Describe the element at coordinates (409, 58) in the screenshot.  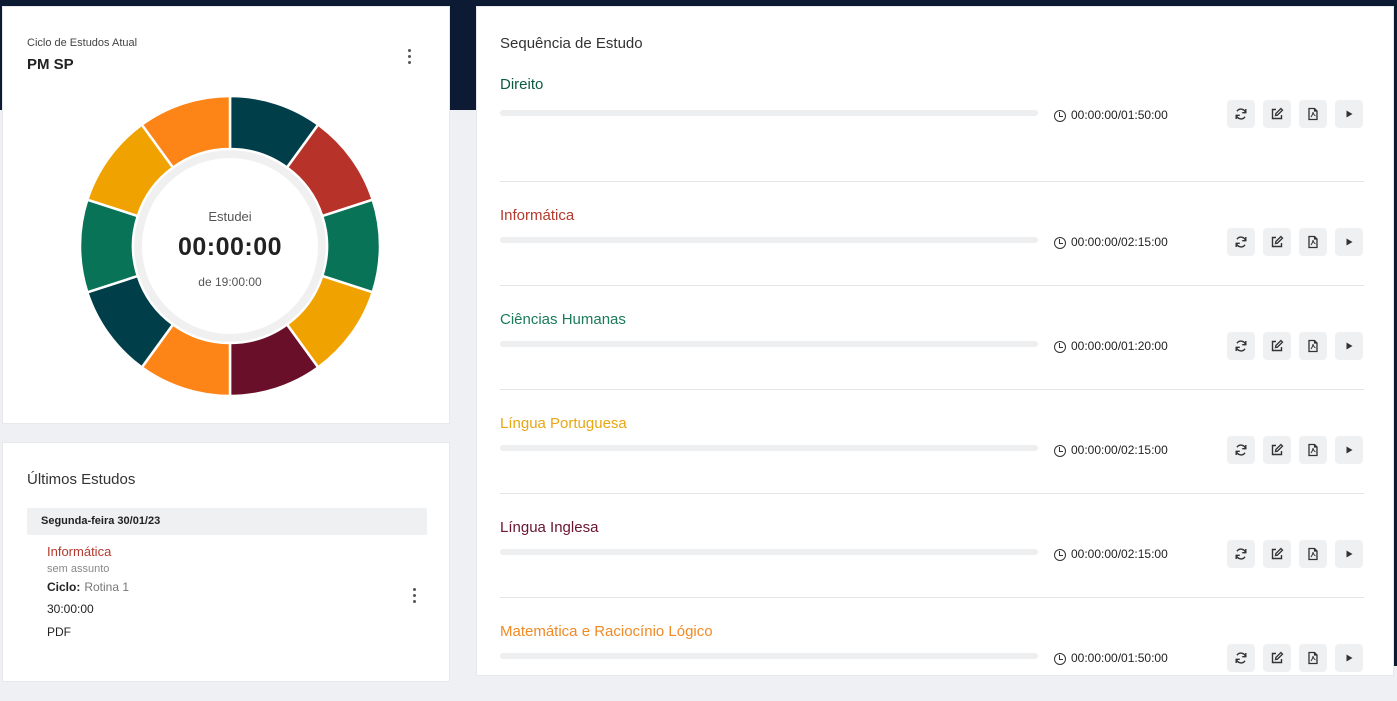
I see `cycle-menu-icon` at that location.